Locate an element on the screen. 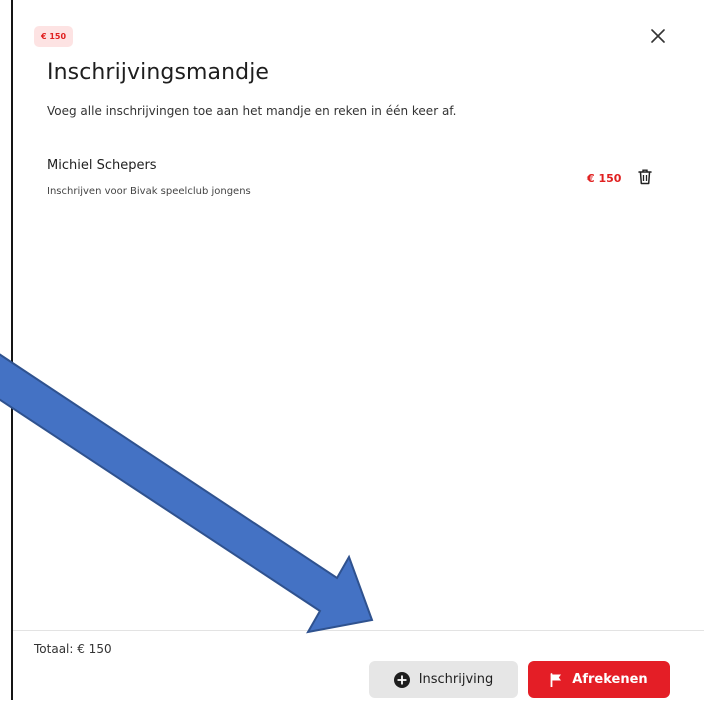  checkout-button: Afrekenen is located at coordinates (599, 679).